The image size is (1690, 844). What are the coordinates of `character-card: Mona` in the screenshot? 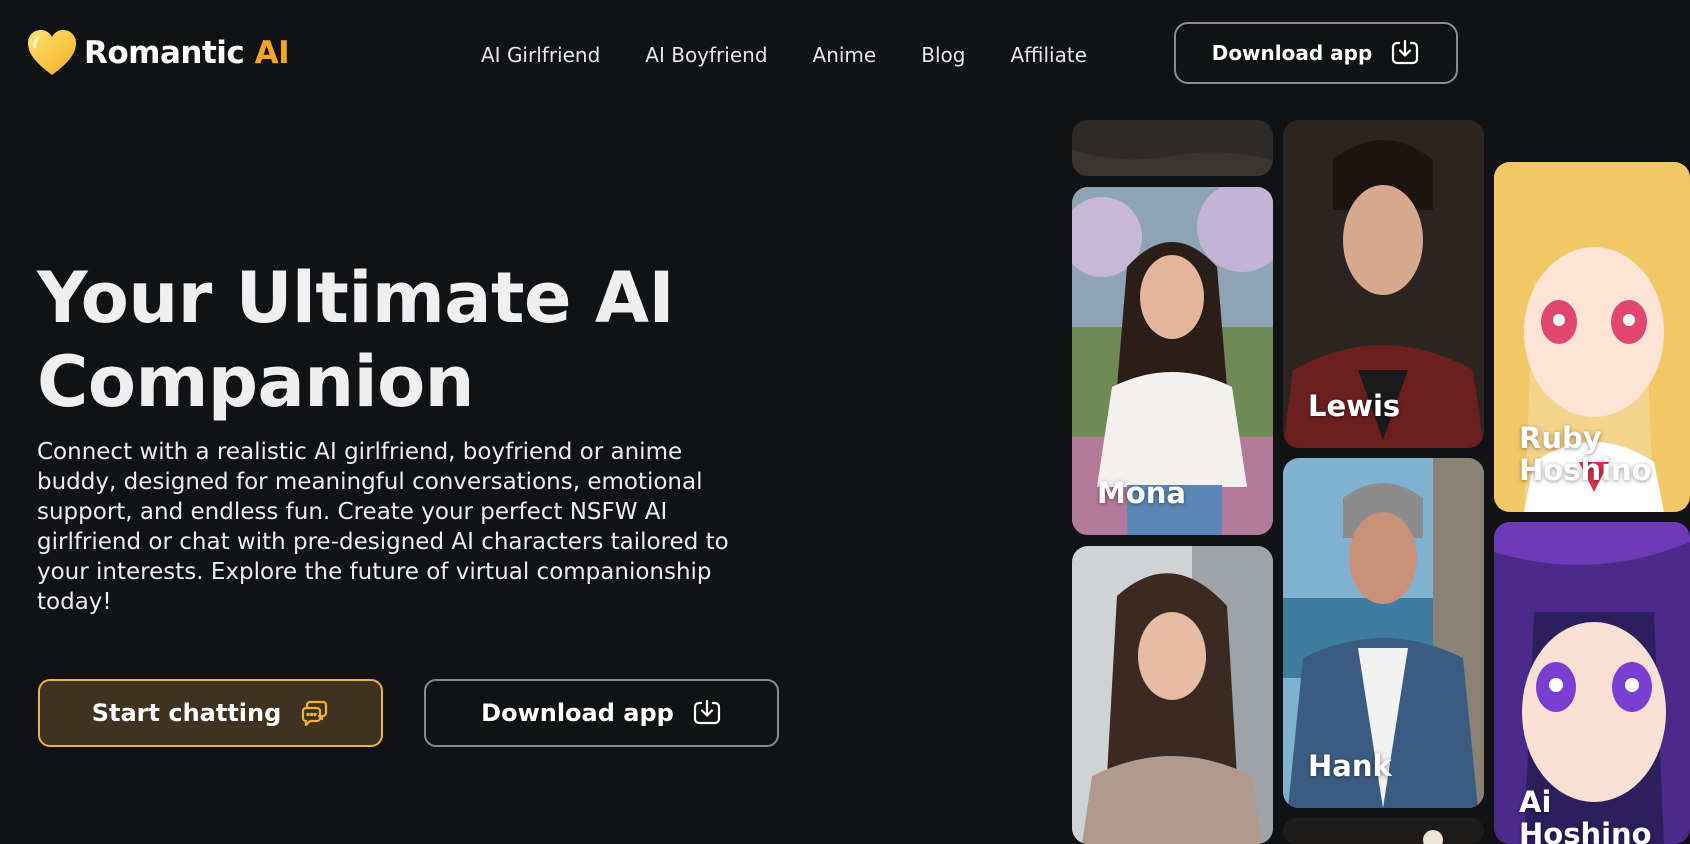 It's located at (1172, 361).